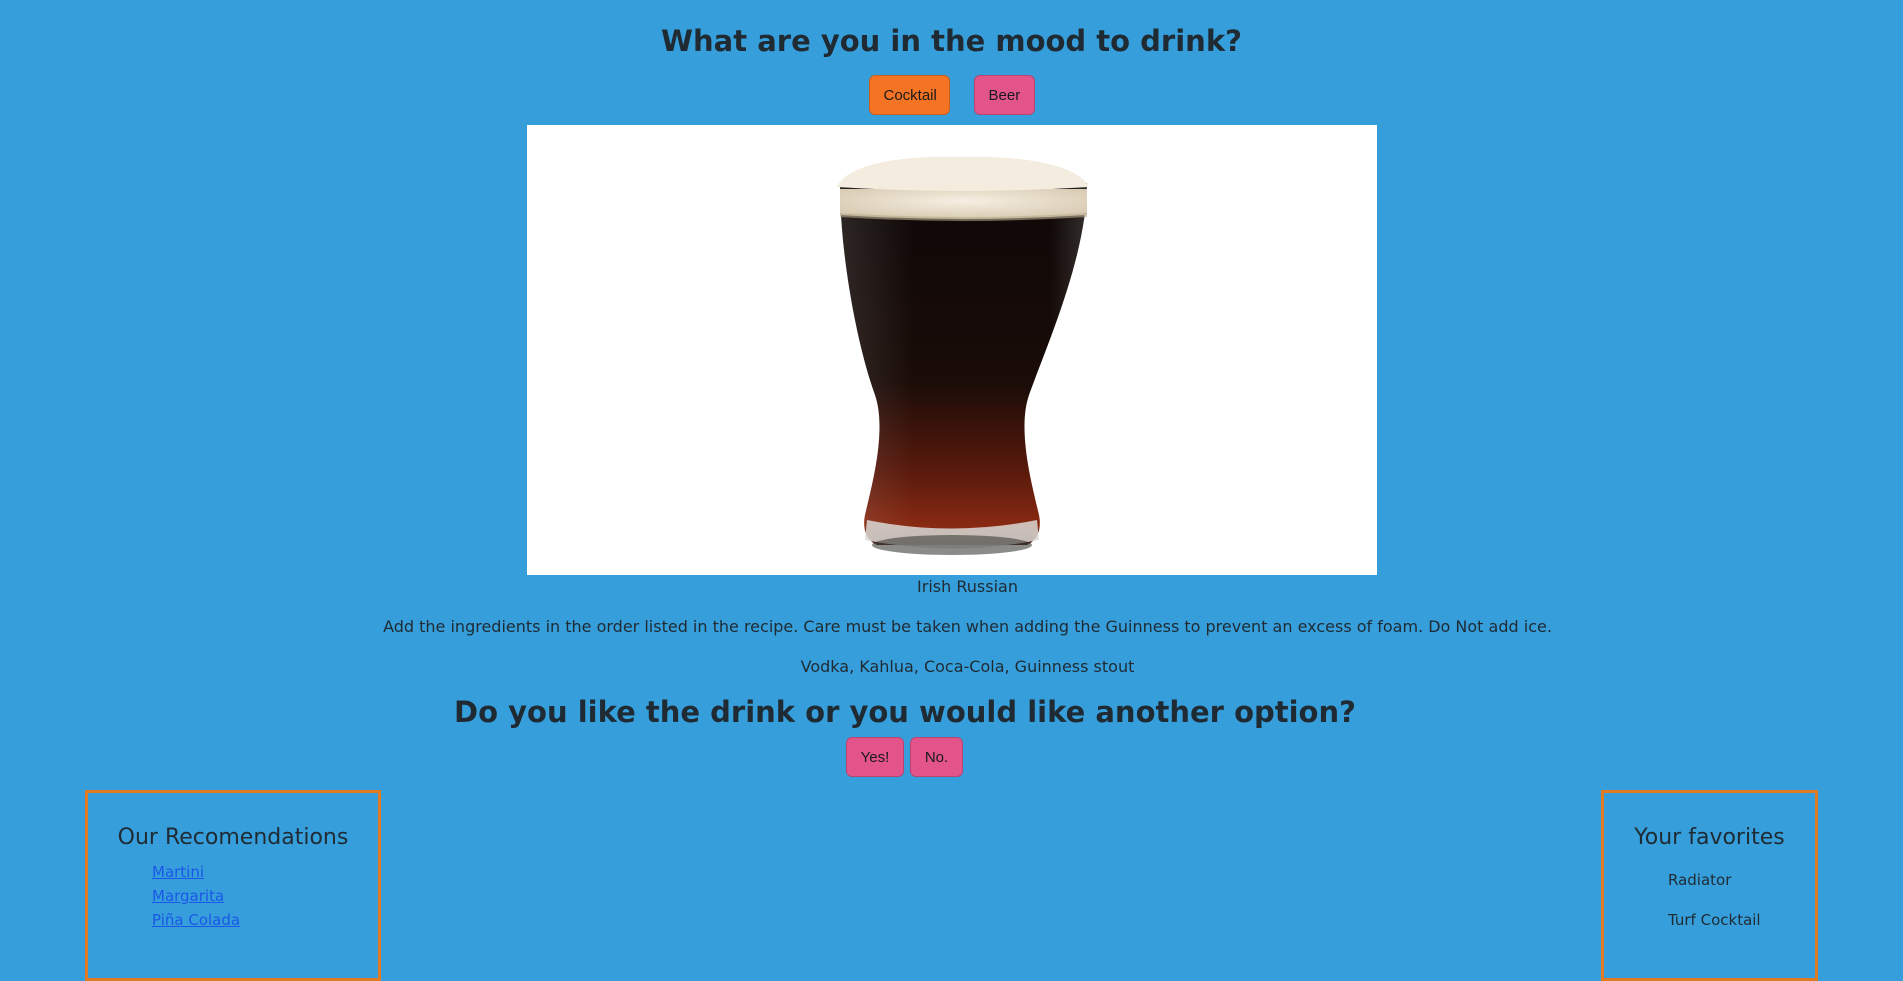 Image resolution: width=1903 pixels, height=981 pixels. Describe the element at coordinates (1709, 837) in the screenshot. I see `favorites-title: Your favorites` at that location.